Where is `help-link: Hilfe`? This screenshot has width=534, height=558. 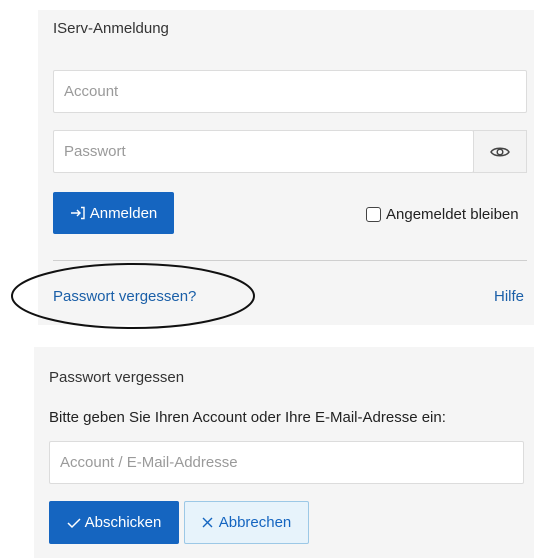 help-link: Hilfe is located at coordinates (509, 296).